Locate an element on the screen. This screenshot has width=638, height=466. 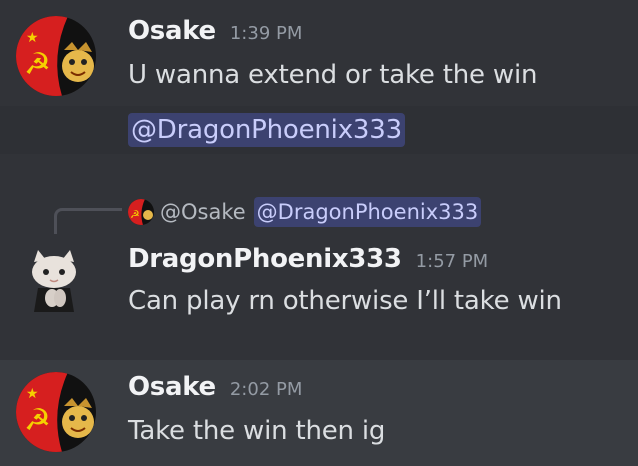
reply-author: @Osake is located at coordinates (203, 212).